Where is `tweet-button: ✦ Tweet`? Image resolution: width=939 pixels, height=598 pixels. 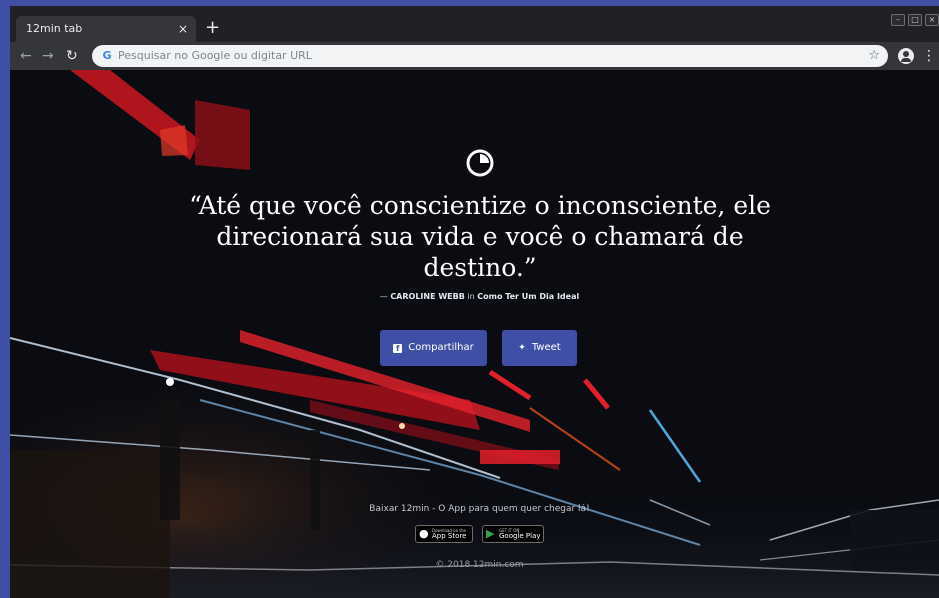
tweet-button: ✦ Tweet is located at coordinates (539, 348).